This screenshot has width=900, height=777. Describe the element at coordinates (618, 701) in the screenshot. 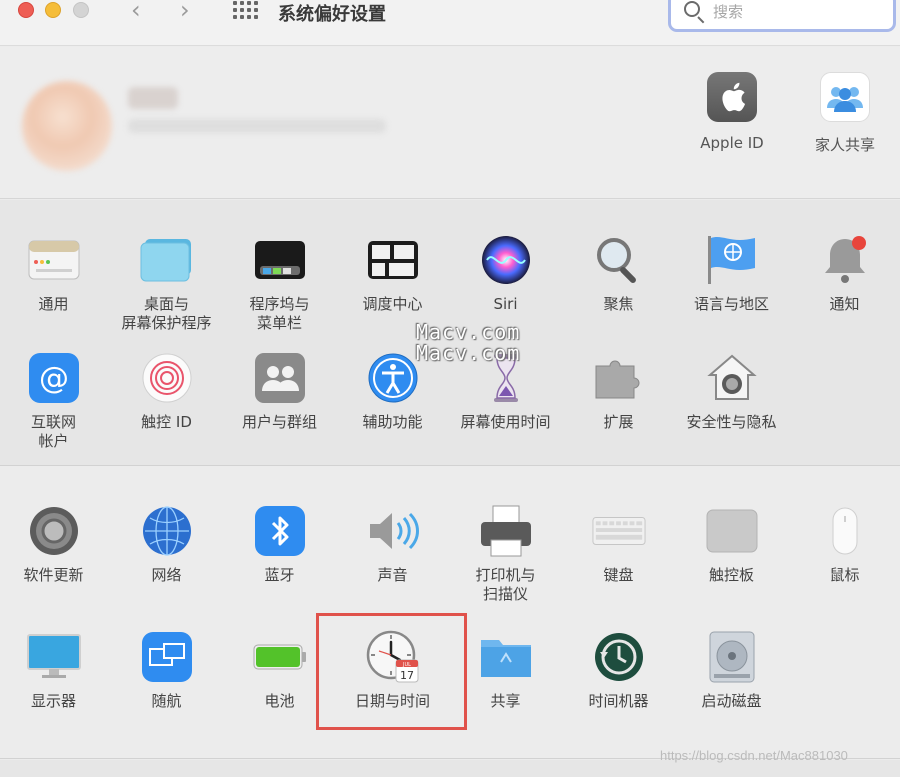

I see `time-machine-label: 时间机器` at that location.